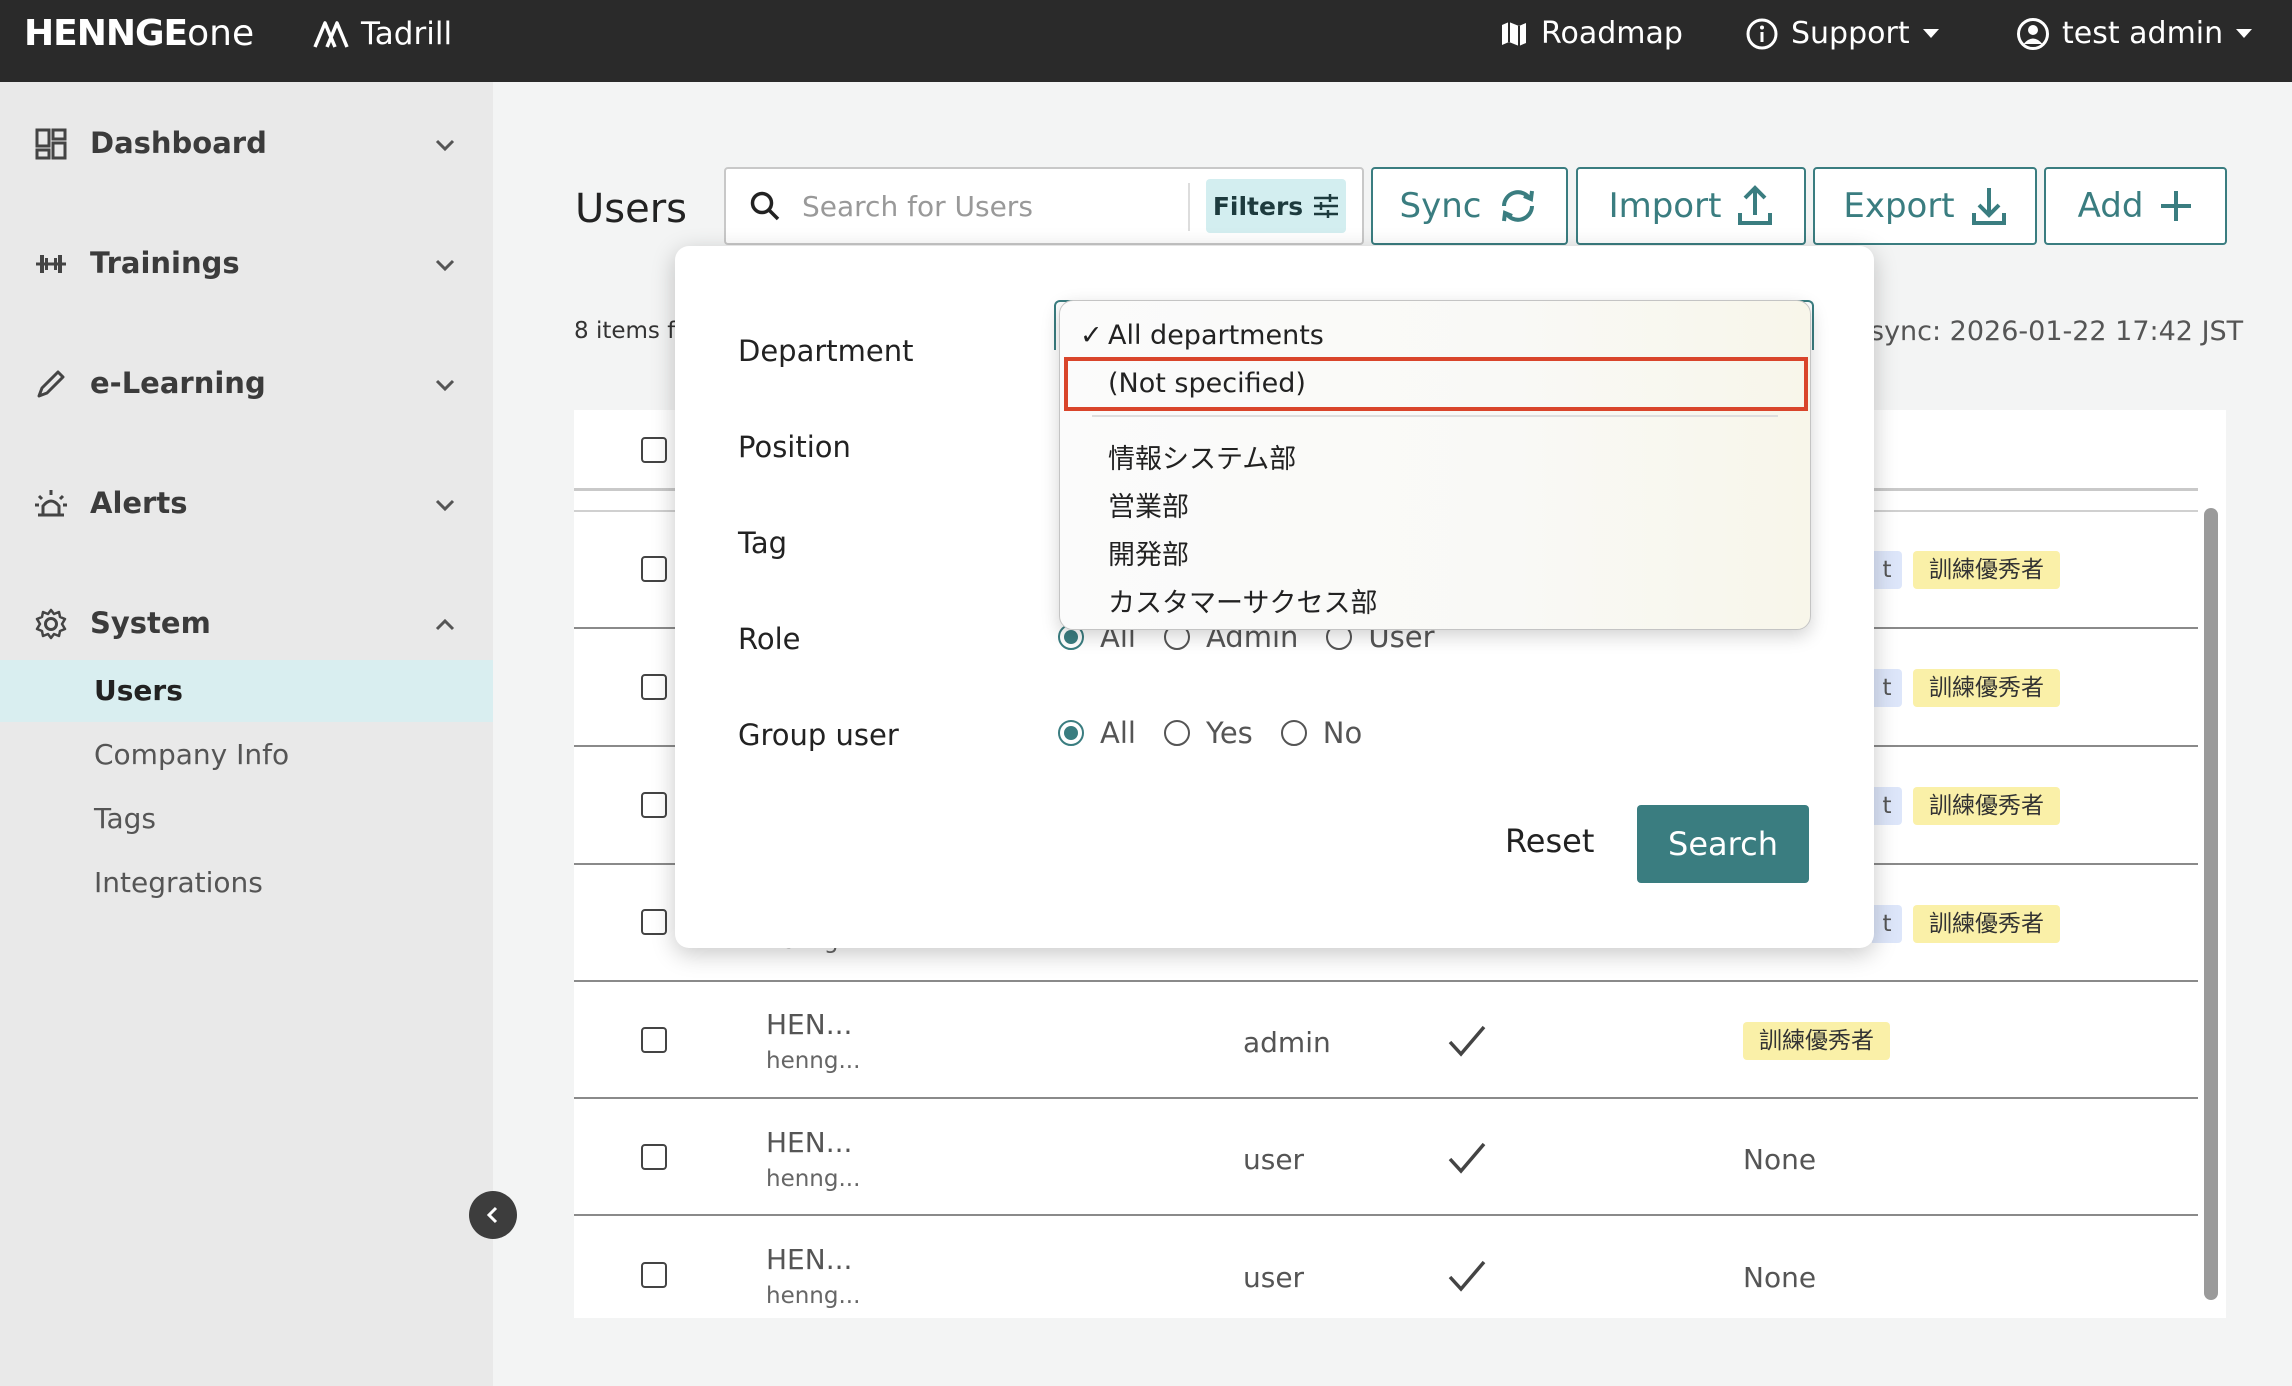 The width and height of the screenshot is (2292, 1386). What do you see at coordinates (654, 450) in the screenshot?
I see `select-all-checkbox` at bounding box center [654, 450].